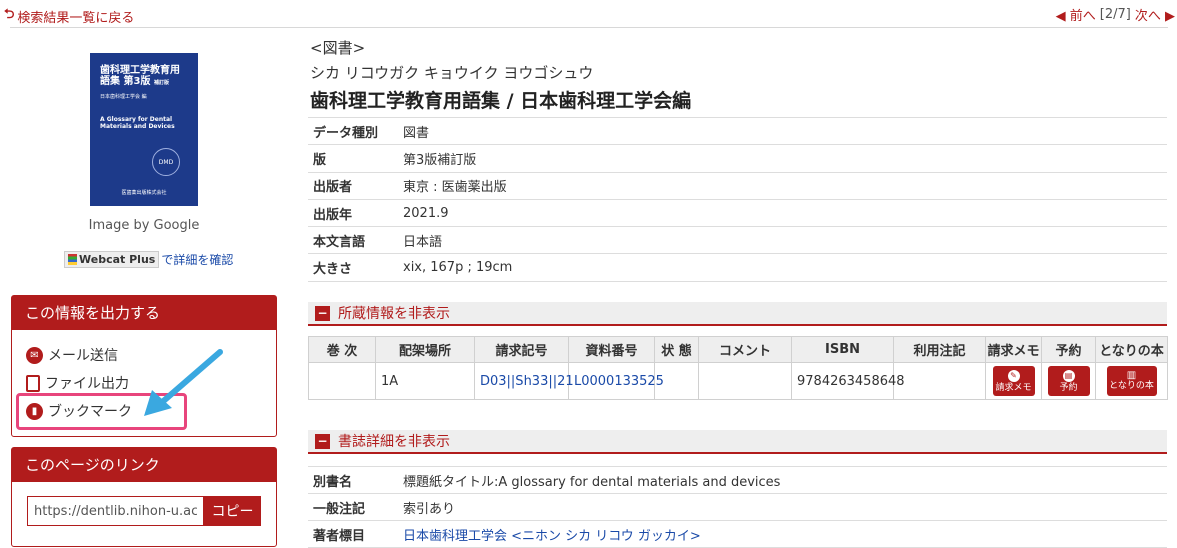 The width and height of the screenshot is (1177, 548). What do you see at coordinates (452, 73) in the screenshot?
I see `title-kana: シカ リコウガク キョウイク ヨウゴシュウ` at bounding box center [452, 73].